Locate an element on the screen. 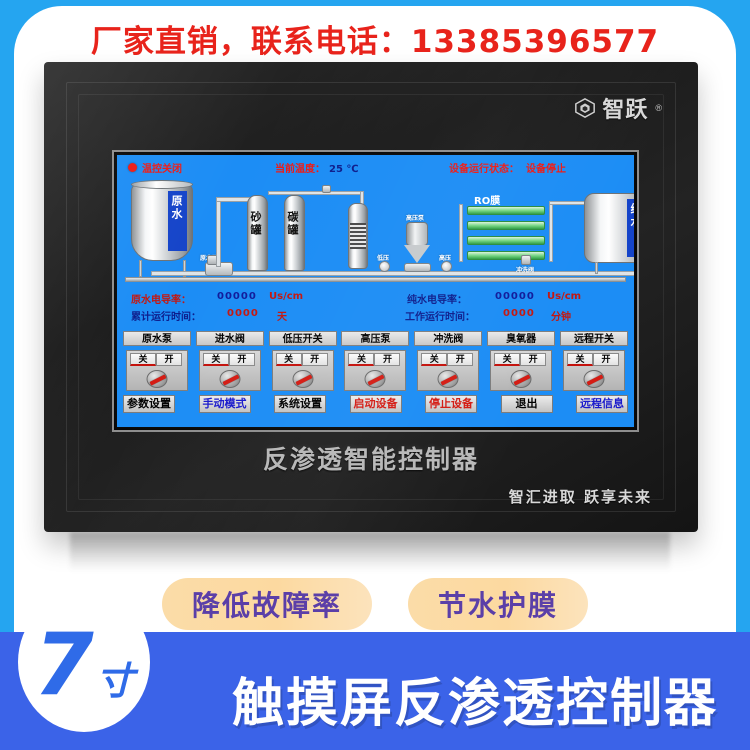 The image size is (750, 750). start-device-button: 启动设备 is located at coordinates (375, 404).